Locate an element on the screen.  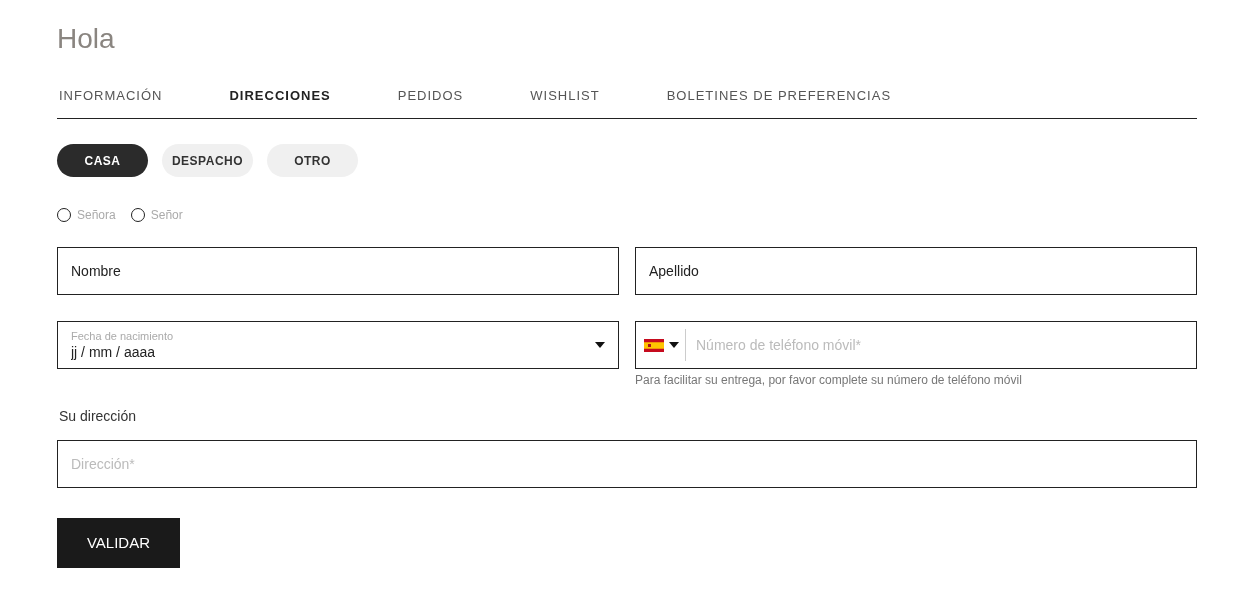
phone-hint: Para facilitar su entrega, por favor complete su número de teléfono móvil is located at coordinates (828, 380).